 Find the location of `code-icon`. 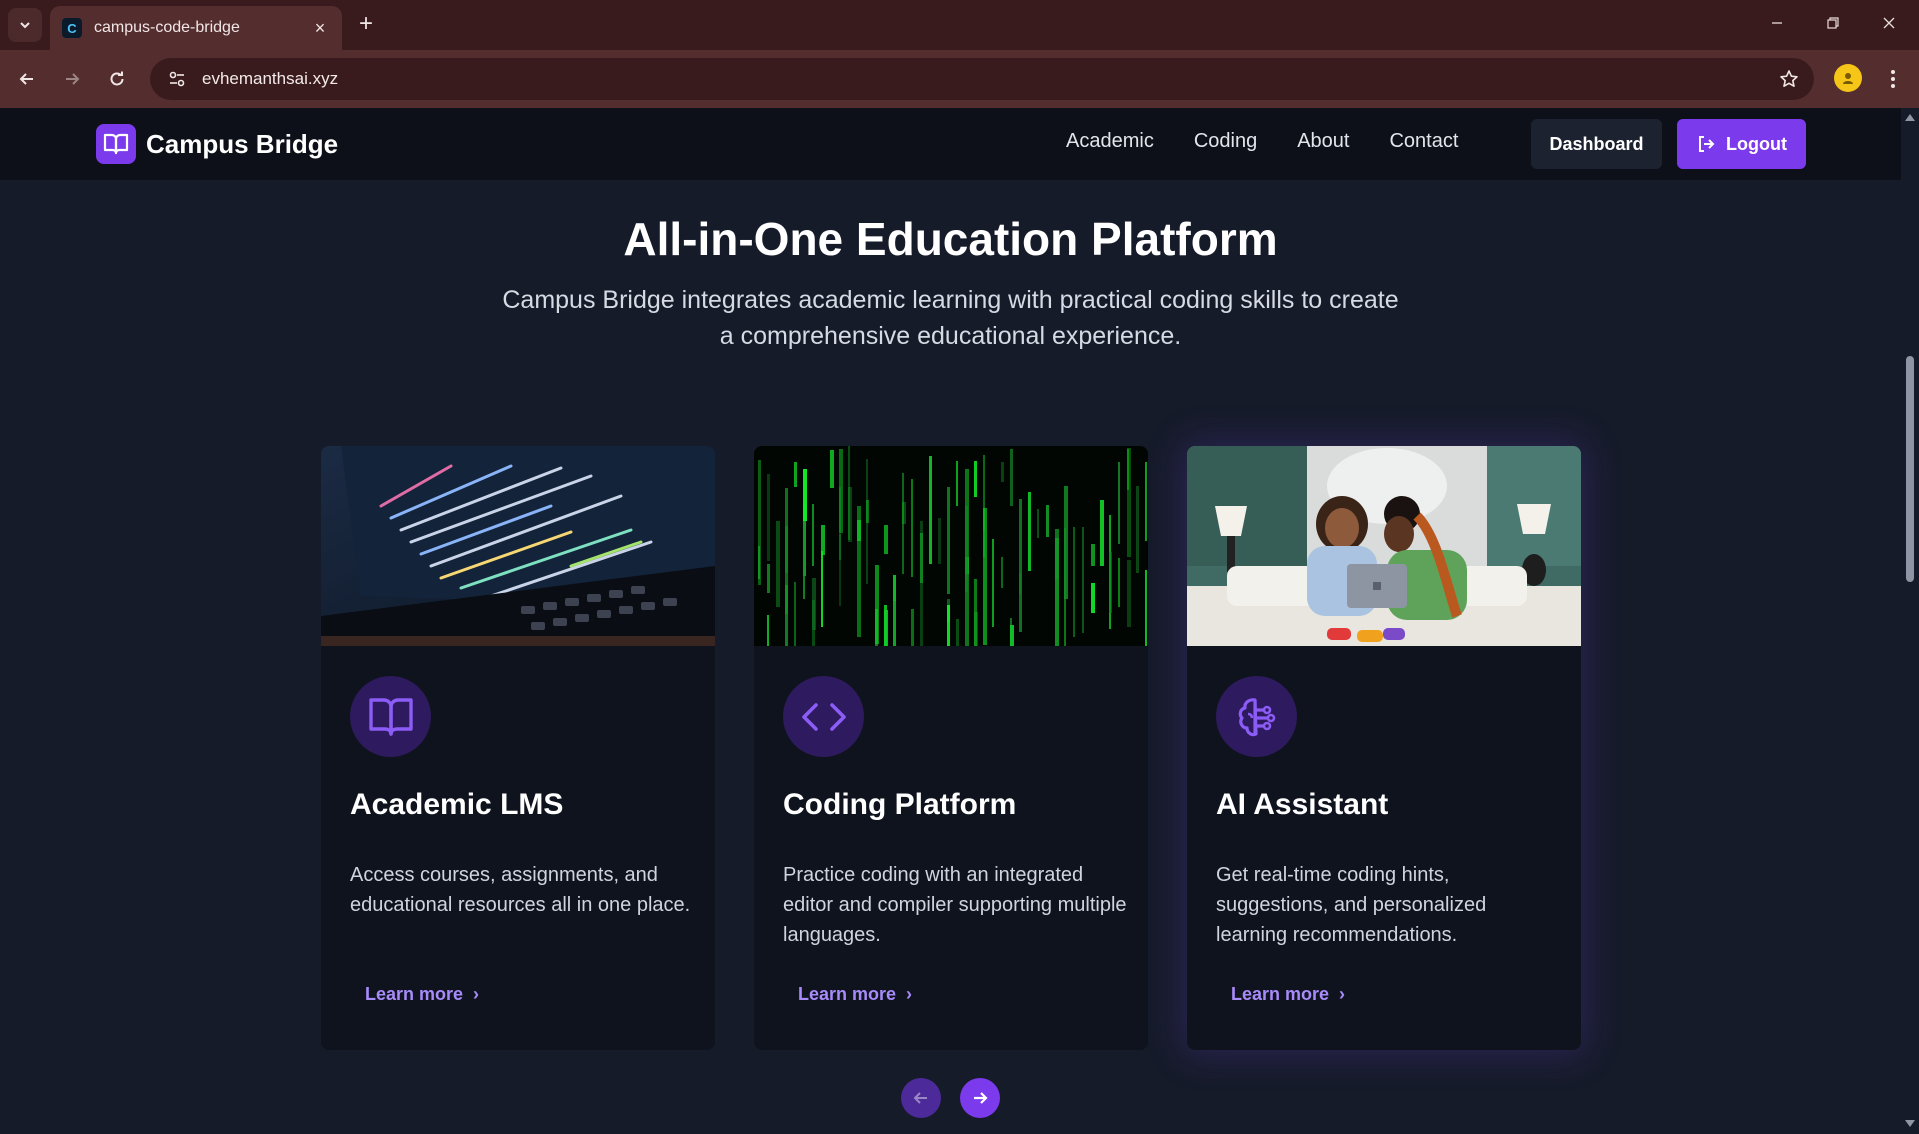

code-icon is located at coordinates (823, 716).